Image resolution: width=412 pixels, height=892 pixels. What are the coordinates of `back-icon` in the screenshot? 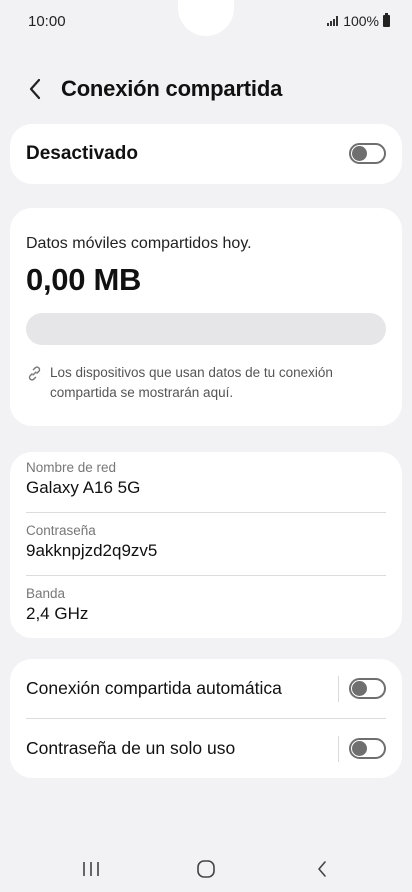 It's located at (322, 869).